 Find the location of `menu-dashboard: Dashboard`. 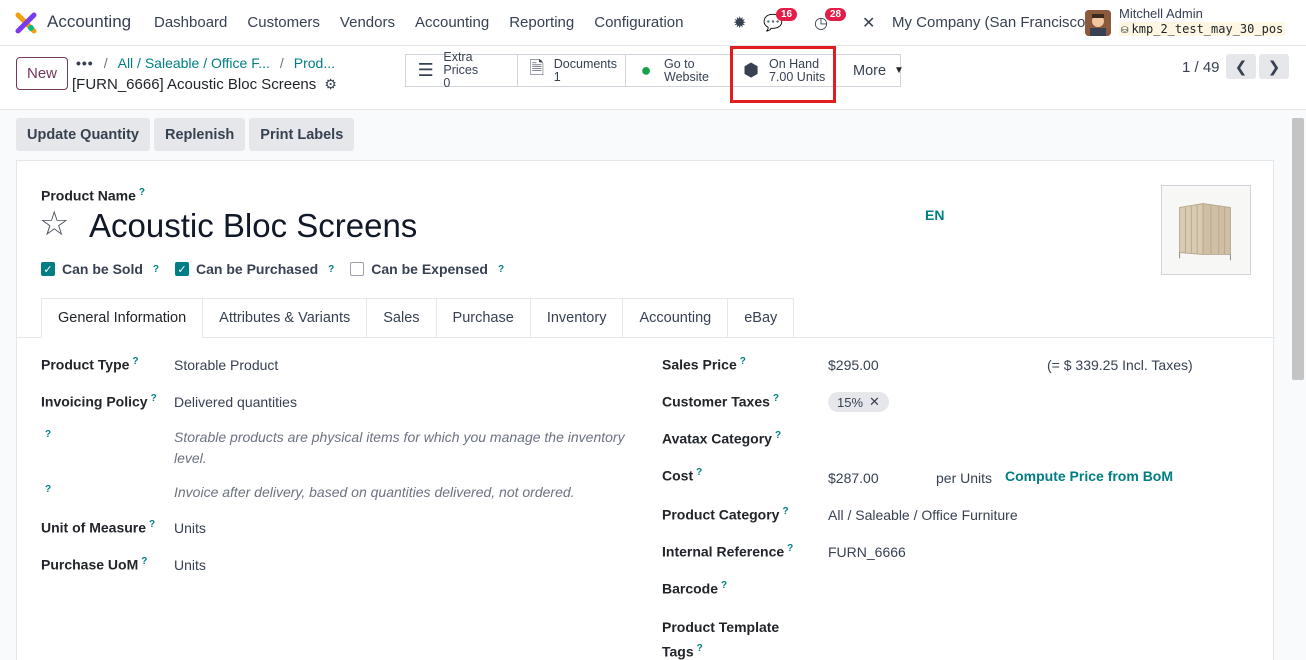

menu-dashboard: Dashboard is located at coordinates (190, 22).